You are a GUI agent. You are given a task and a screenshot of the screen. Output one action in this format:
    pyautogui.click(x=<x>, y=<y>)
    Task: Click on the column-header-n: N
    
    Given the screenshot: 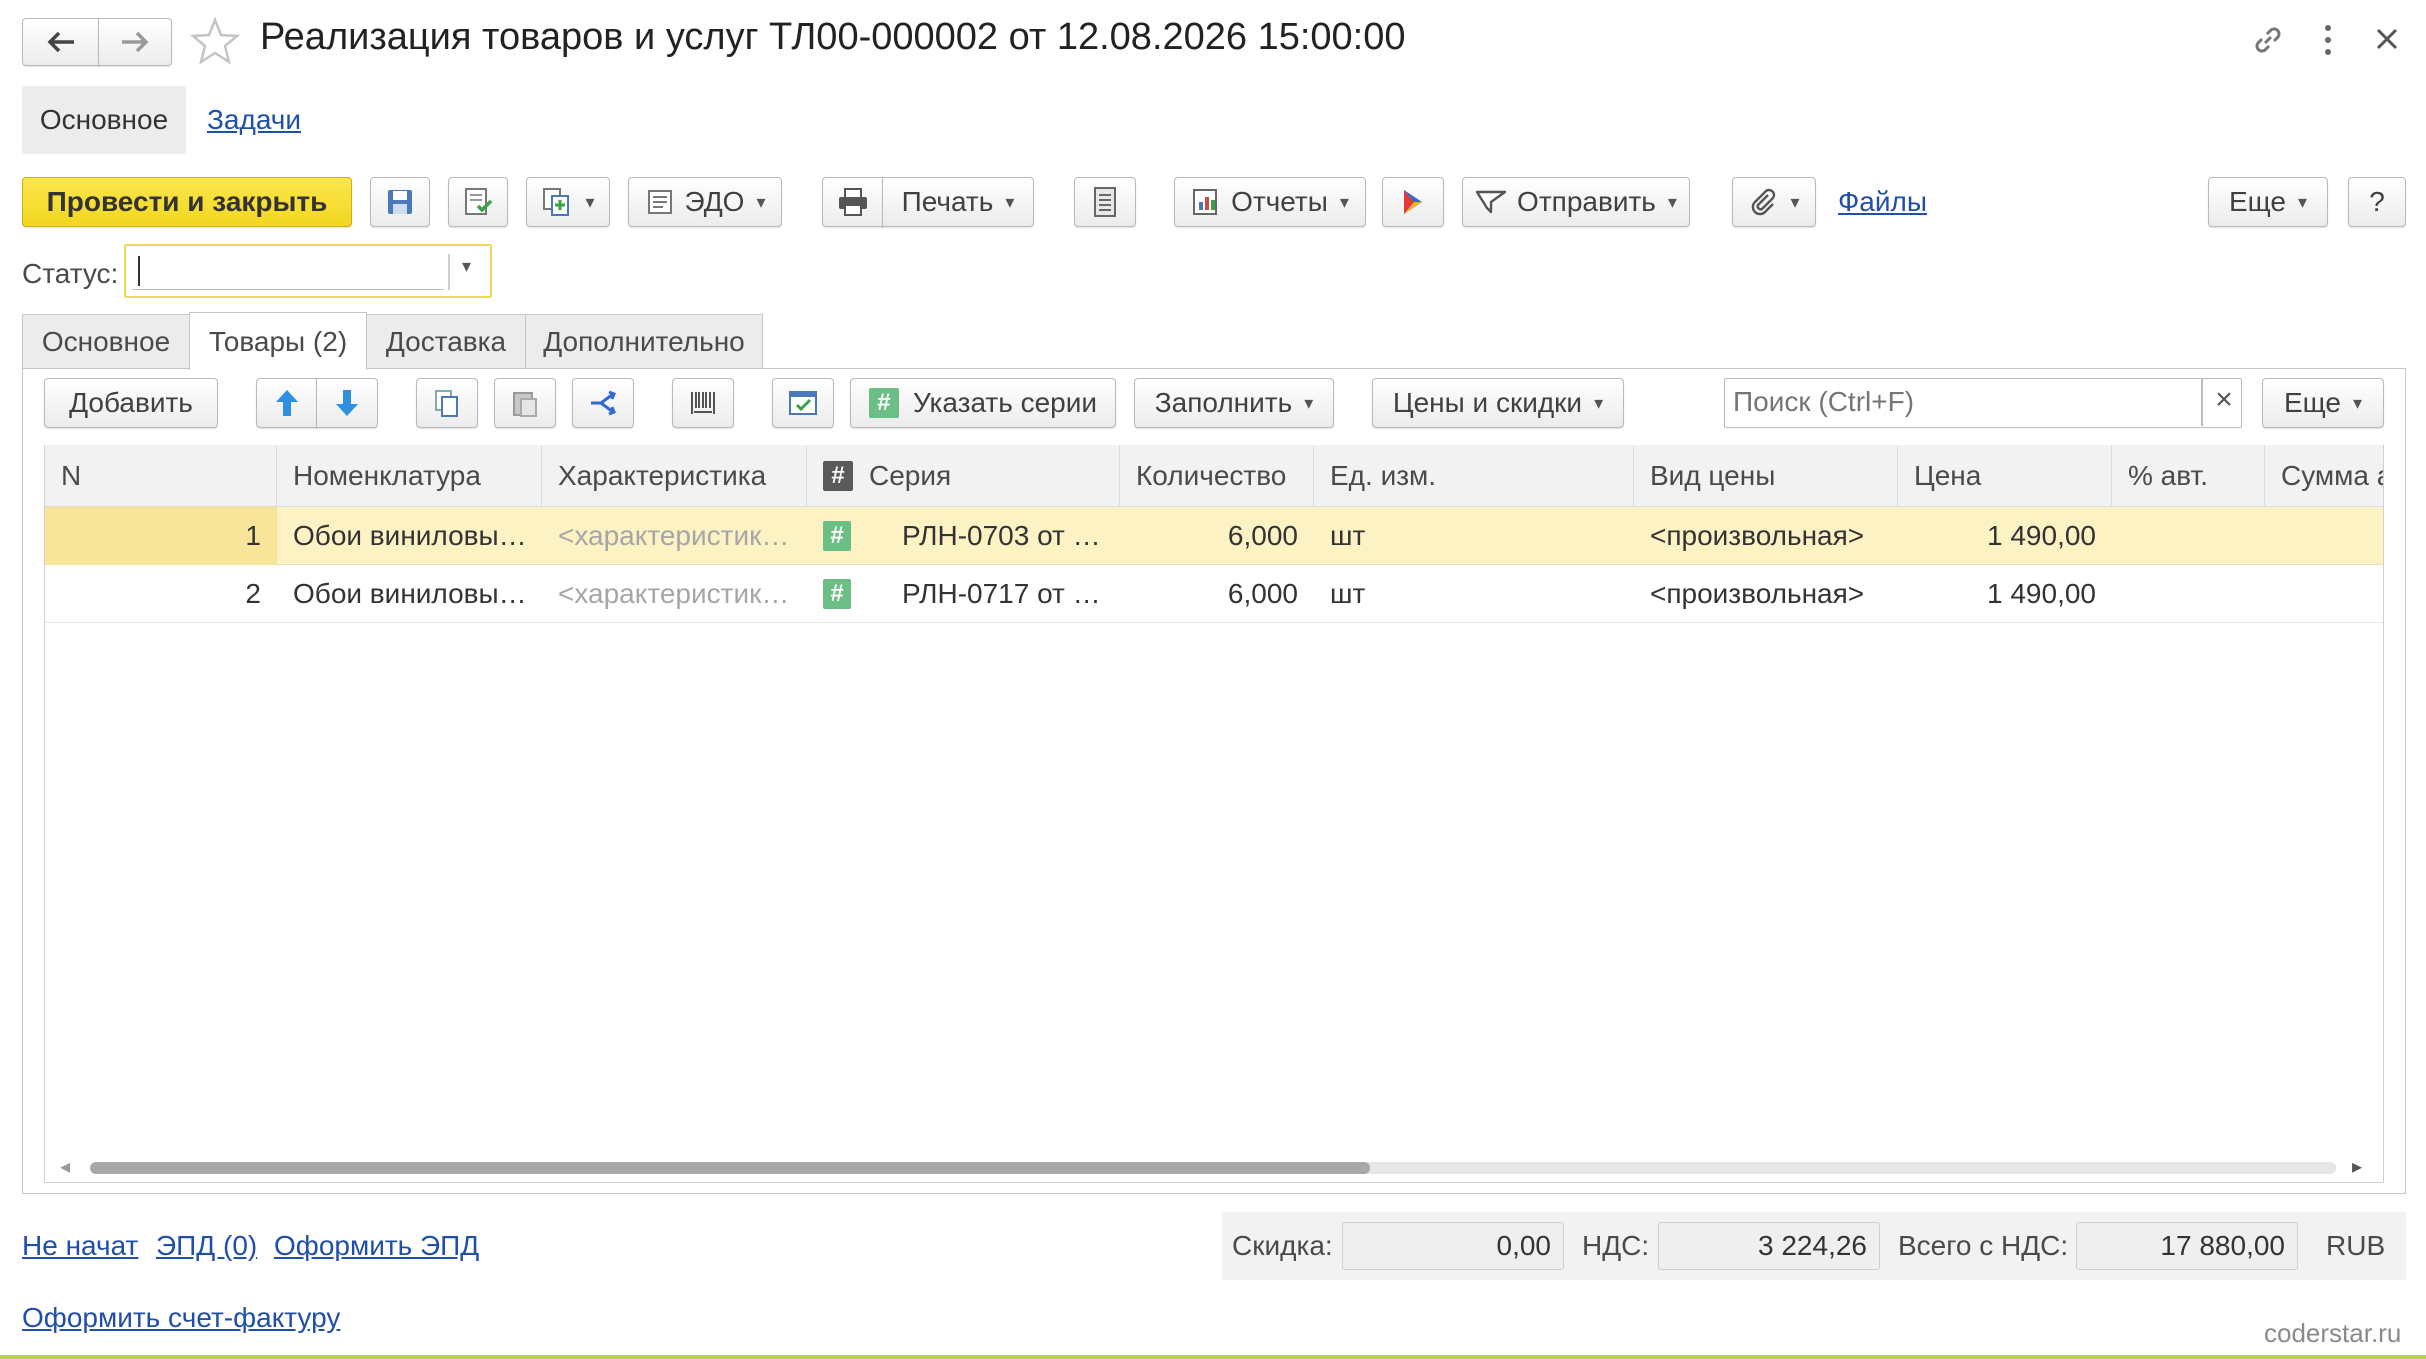 What is the action you would take?
    pyautogui.click(x=161, y=476)
    